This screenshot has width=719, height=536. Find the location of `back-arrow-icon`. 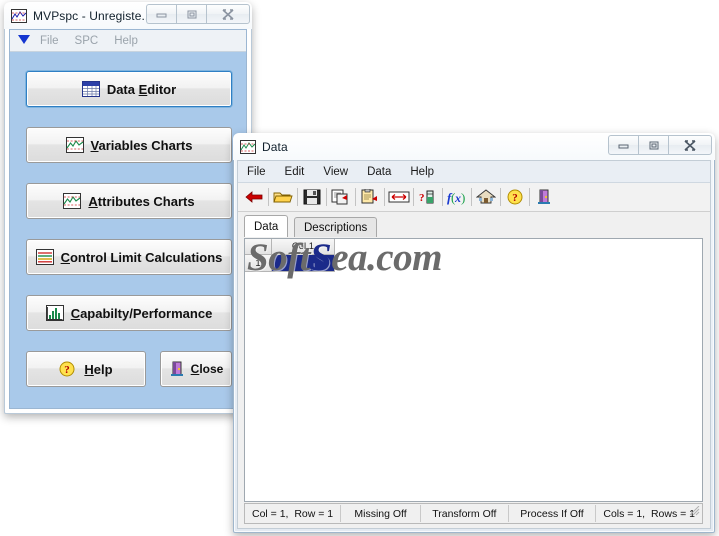

back-arrow-icon is located at coordinates (254, 197).